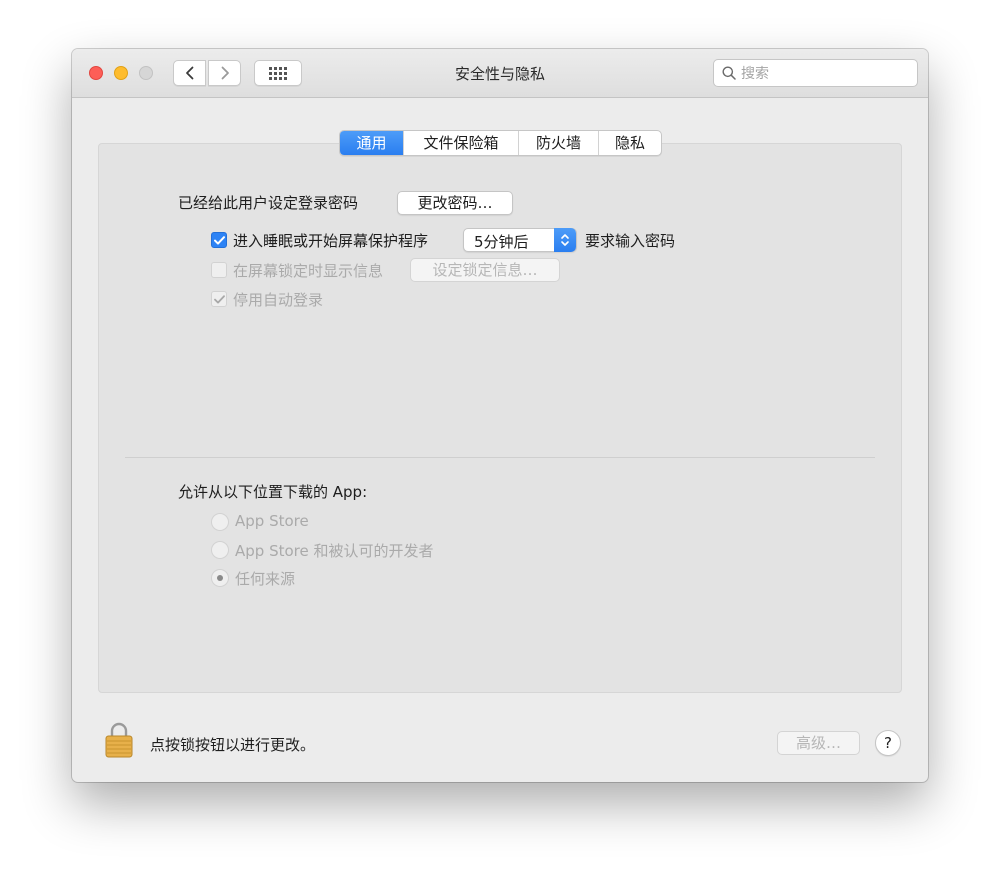 The width and height of the screenshot is (1000, 878). I want to click on downloads-heading: 允许从以下位置下载的 App:, so click(273, 492).